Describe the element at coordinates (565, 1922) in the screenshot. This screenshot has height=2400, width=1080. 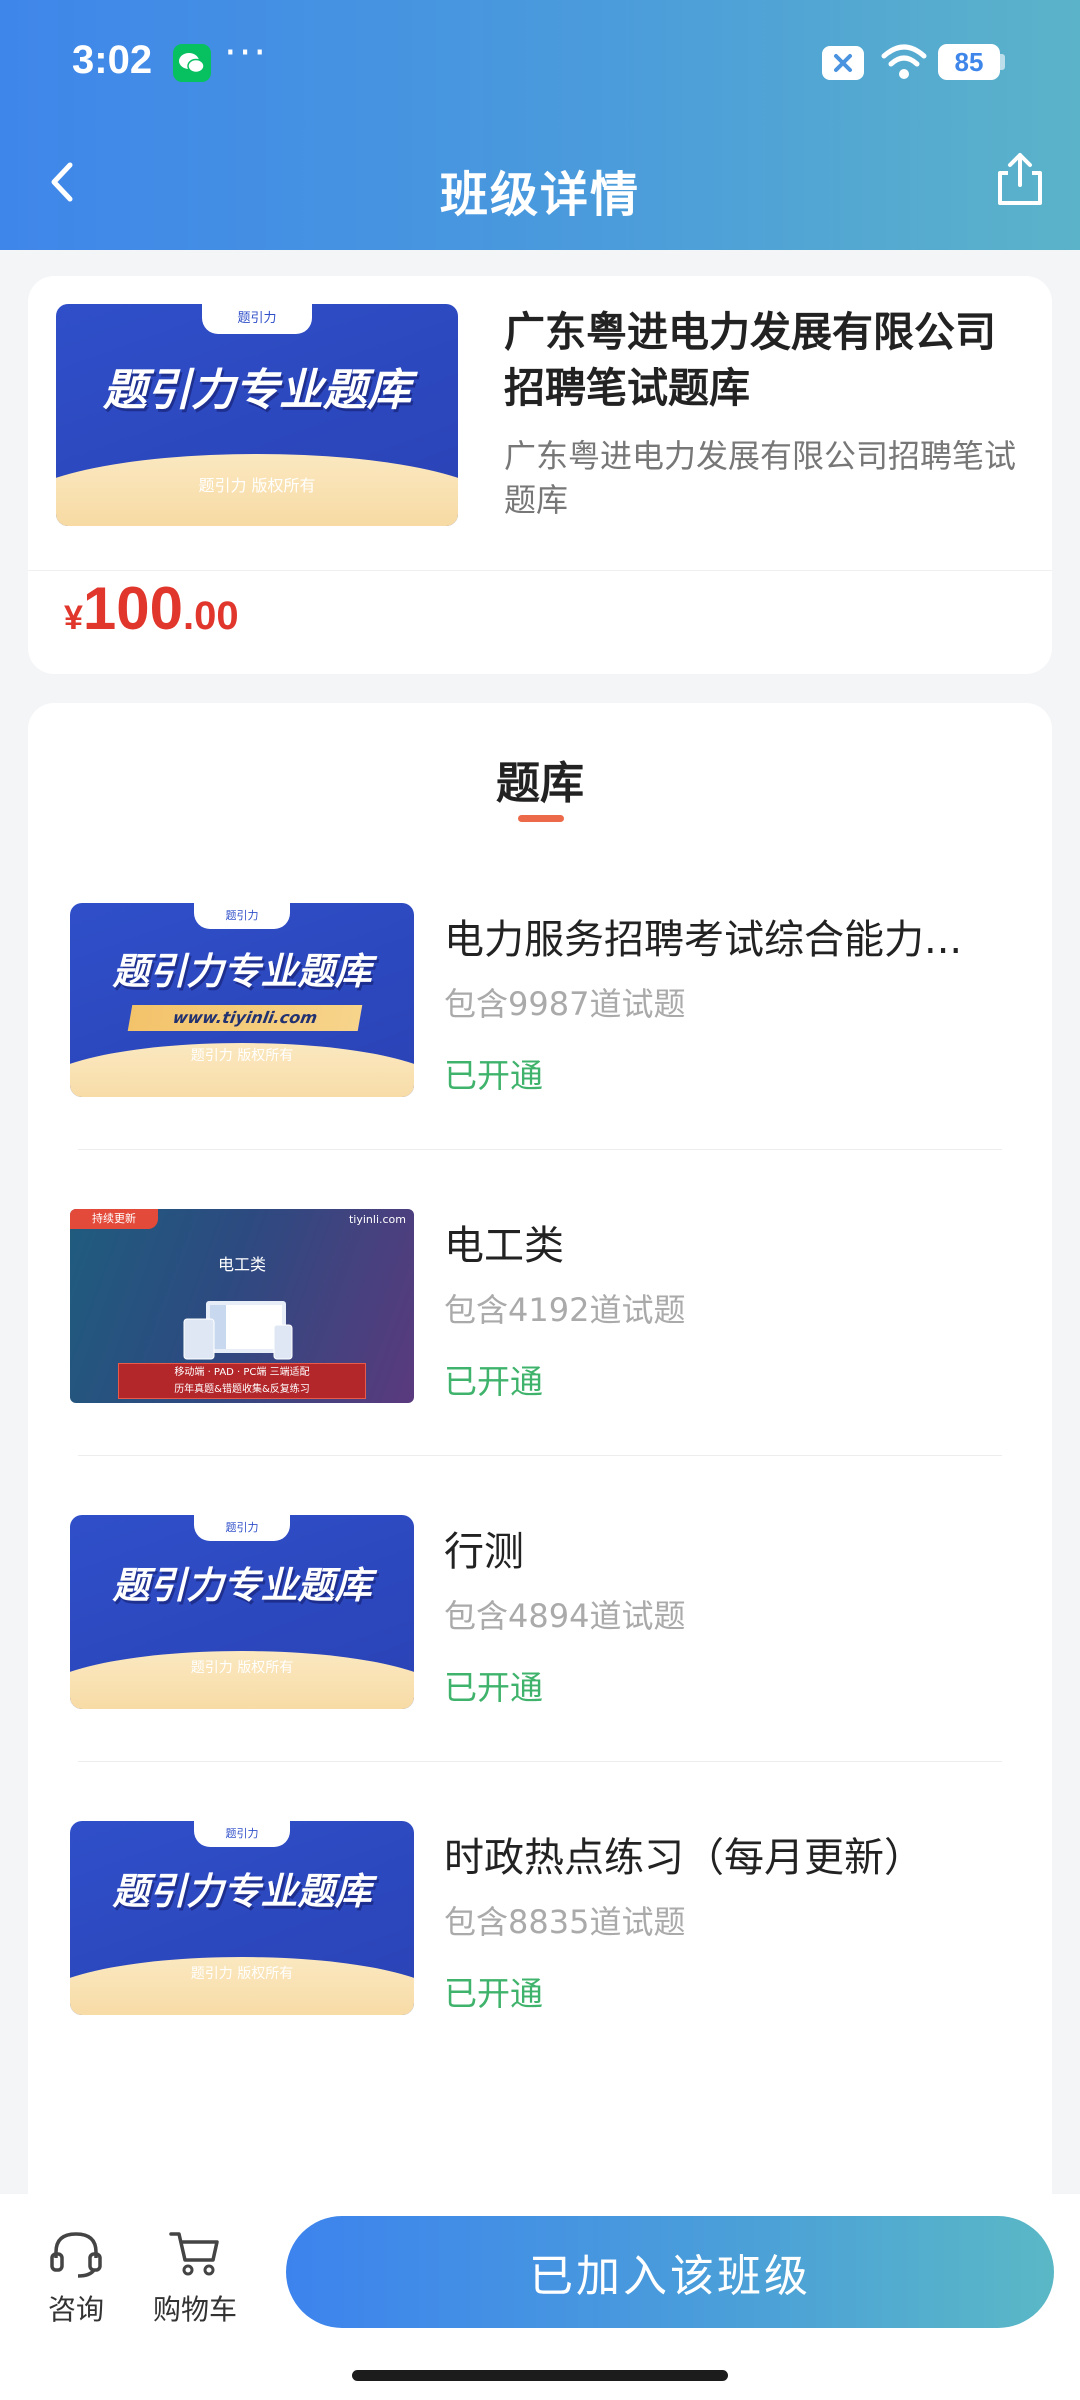
I see `bank-item-count: 包含8835道试题` at that location.